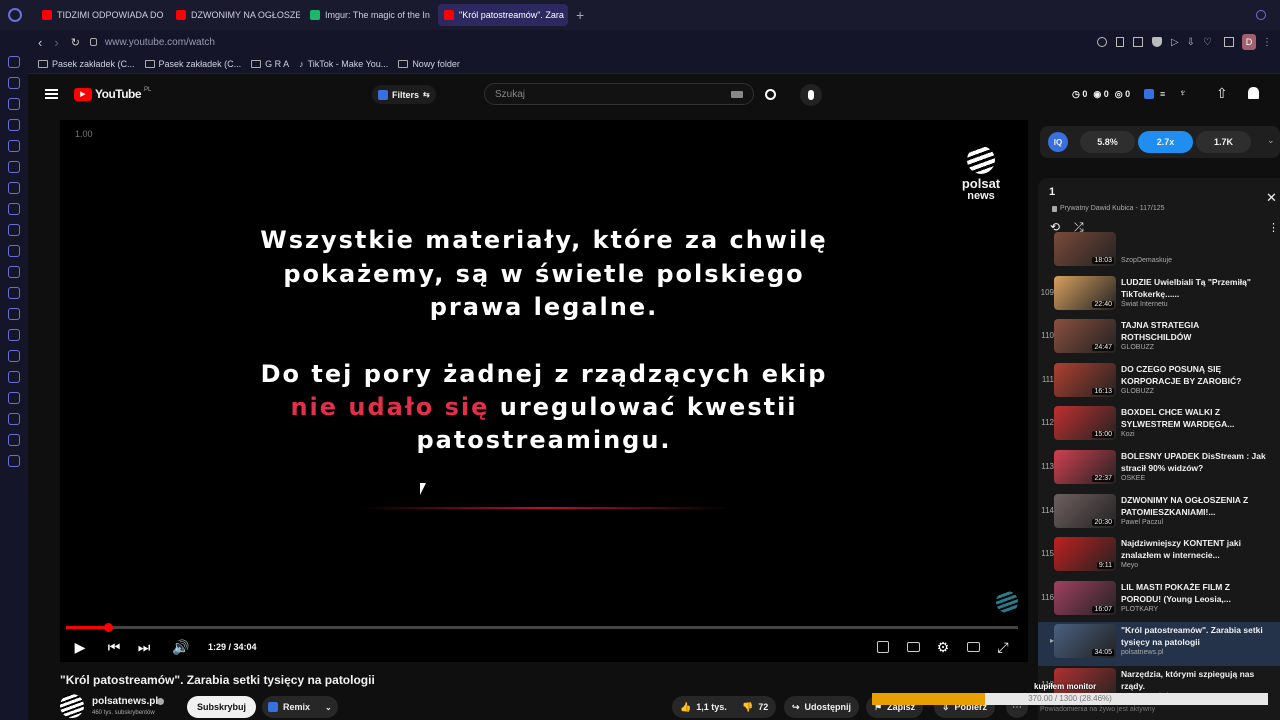 The height and width of the screenshot is (720, 1280). I want to click on music-icon, so click(14, 314).